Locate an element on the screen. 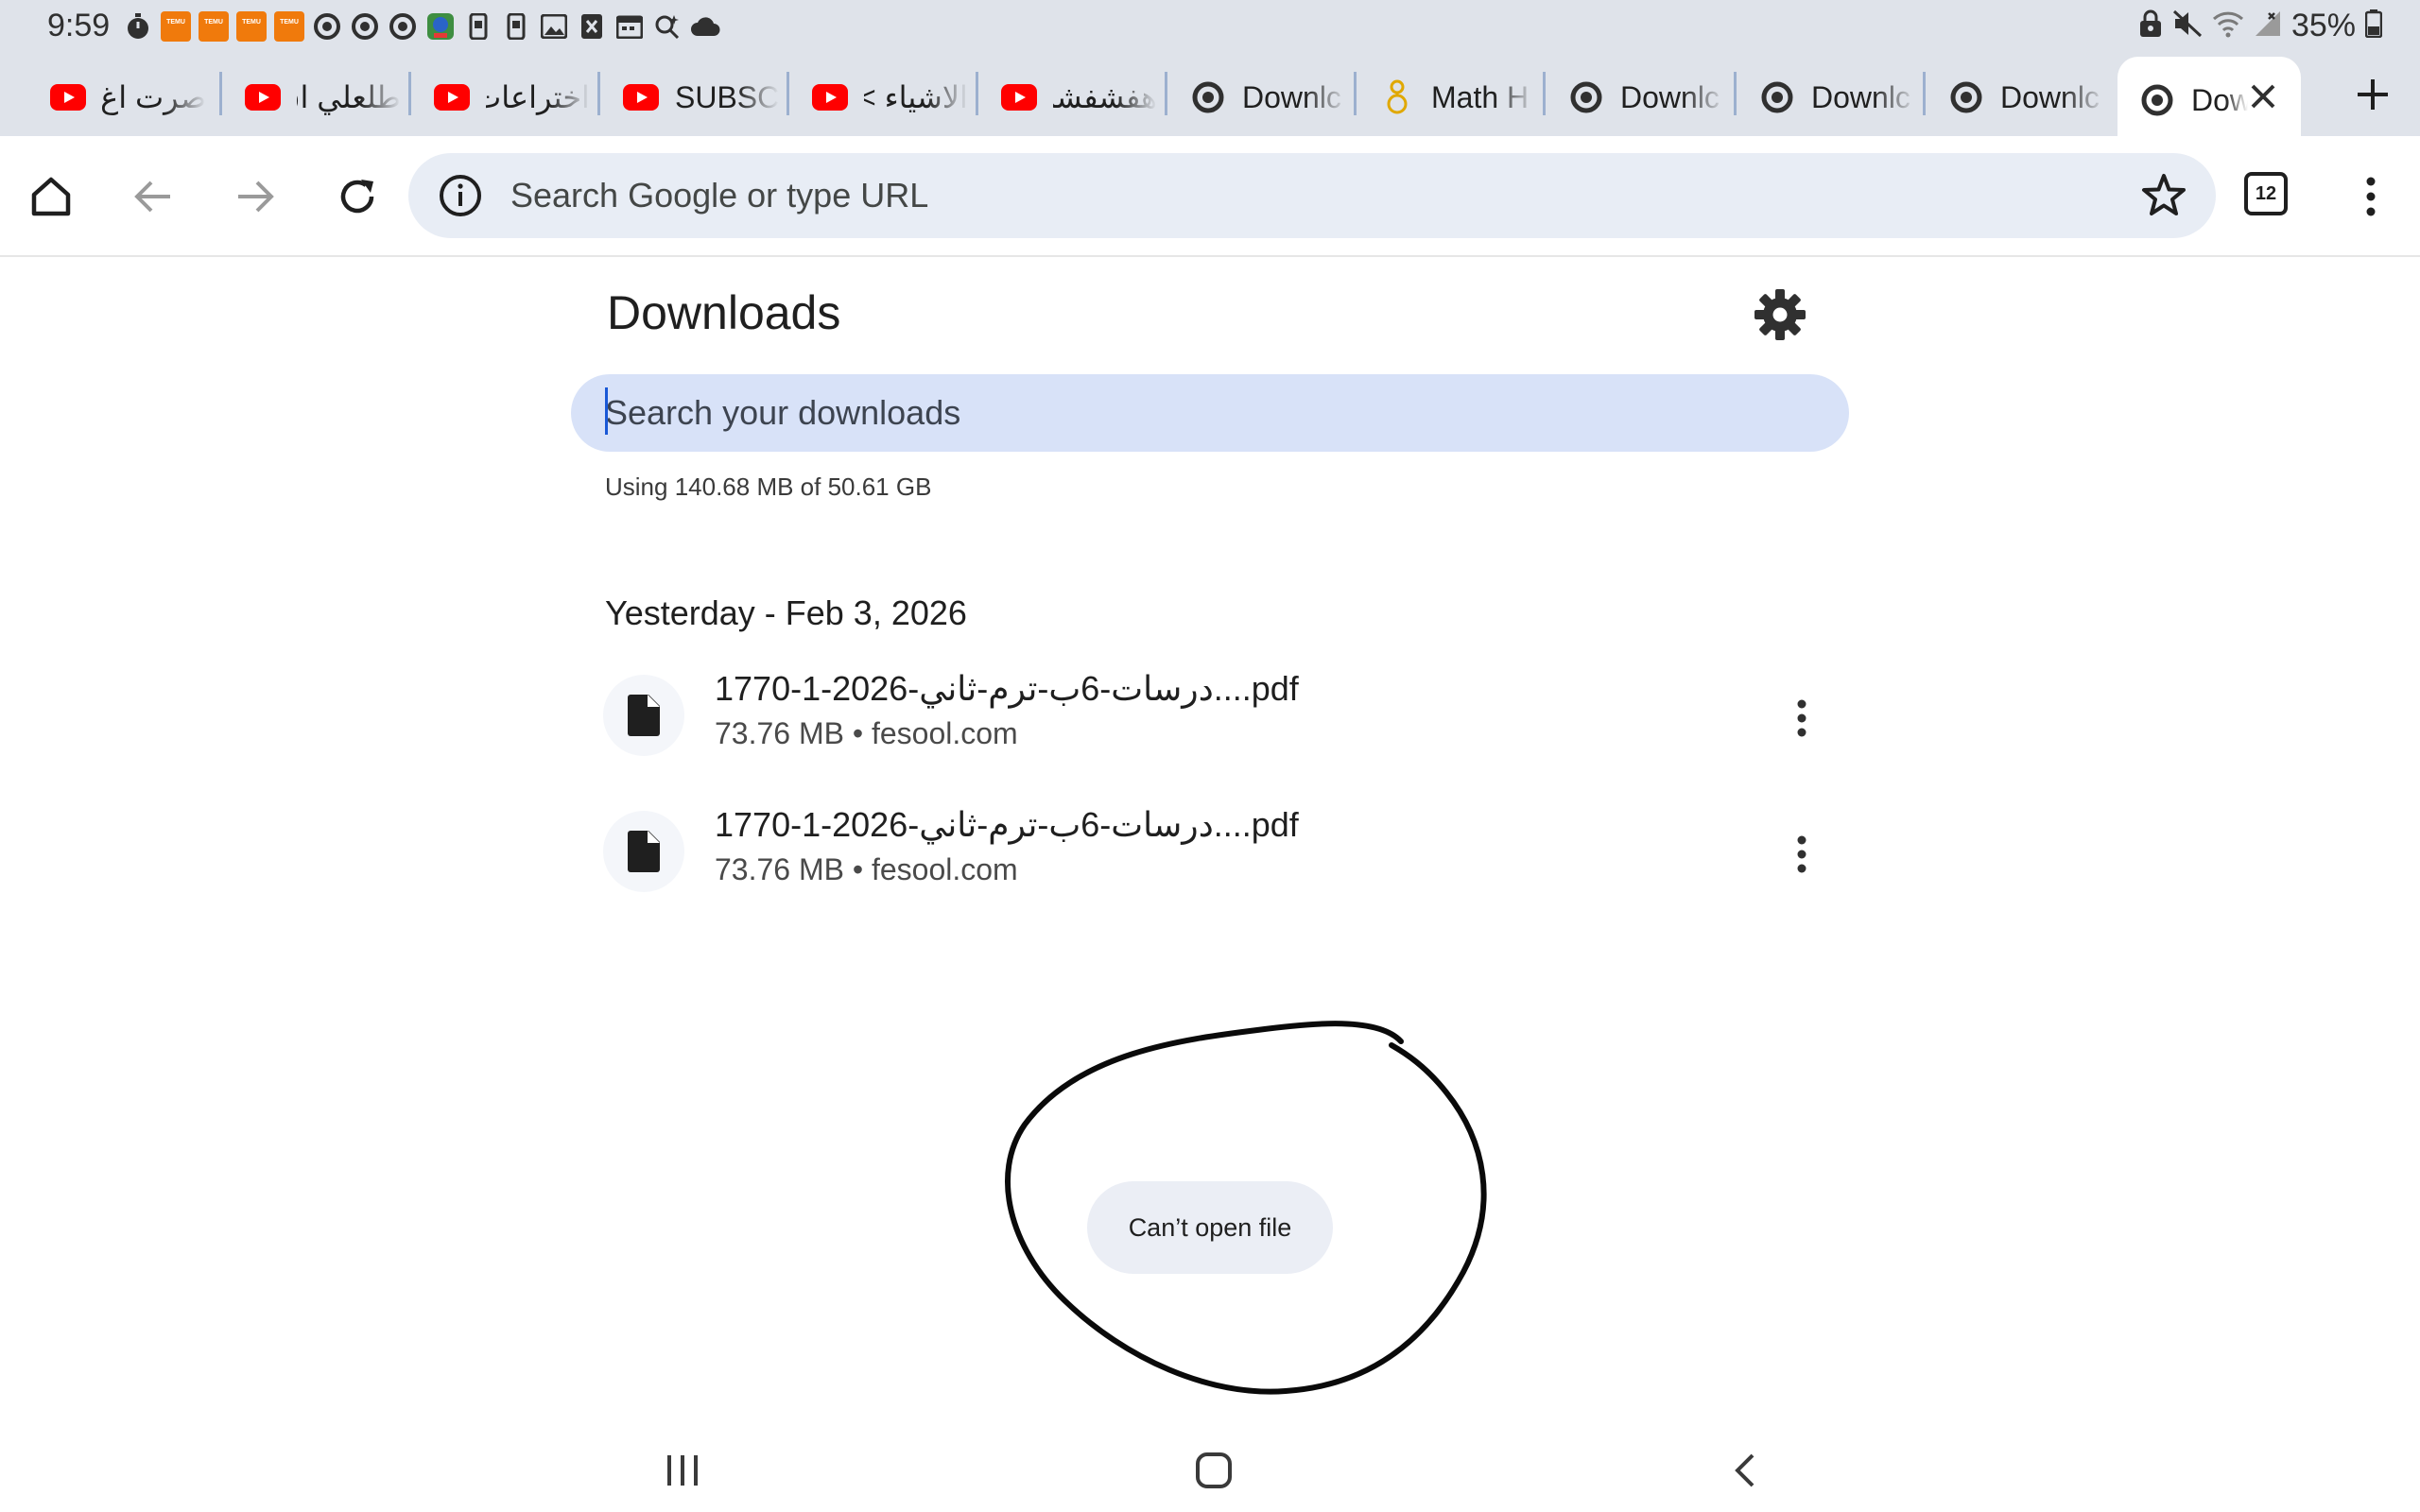  back-chevron-icon is located at coordinates (1744, 1470).